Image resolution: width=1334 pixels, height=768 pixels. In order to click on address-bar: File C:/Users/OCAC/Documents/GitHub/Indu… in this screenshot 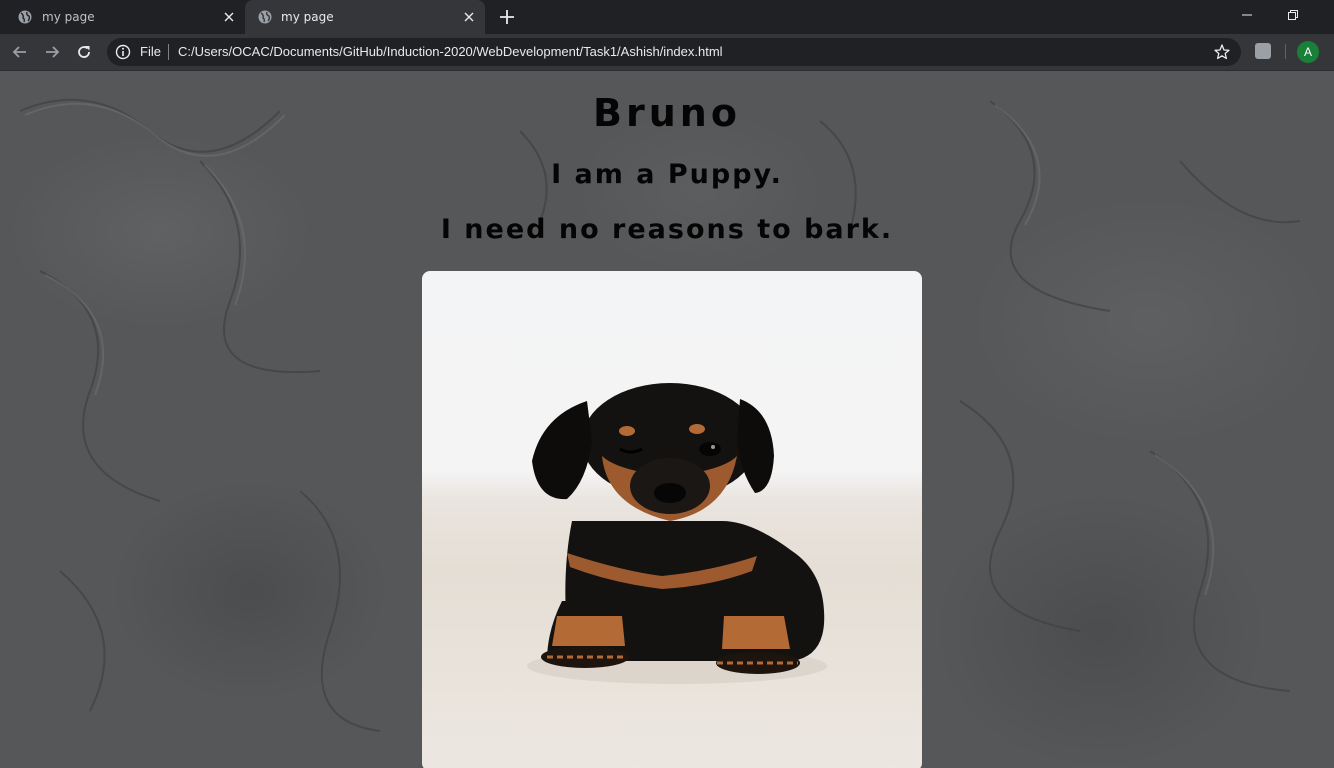, I will do `click(674, 52)`.